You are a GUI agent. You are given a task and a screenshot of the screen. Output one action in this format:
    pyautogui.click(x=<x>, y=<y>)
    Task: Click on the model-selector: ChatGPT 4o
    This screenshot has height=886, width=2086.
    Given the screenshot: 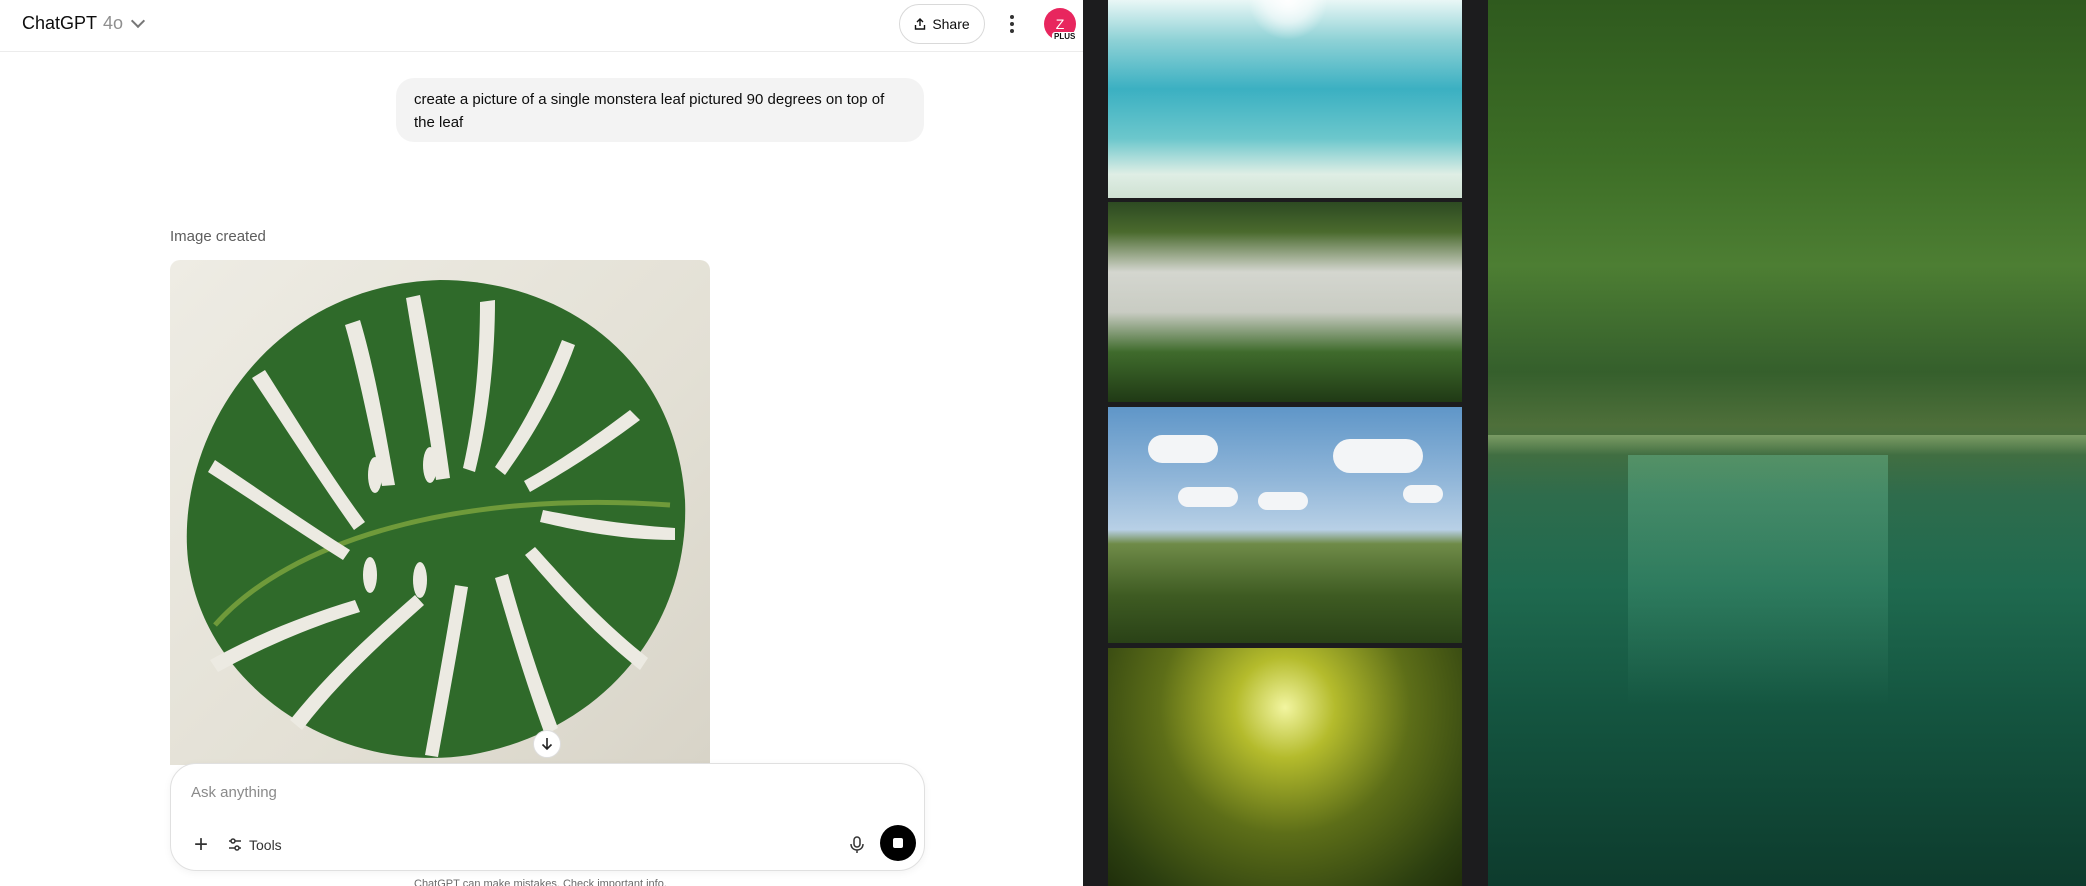 What is the action you would take?
    pyautogui.click(x=84, y=23)
    